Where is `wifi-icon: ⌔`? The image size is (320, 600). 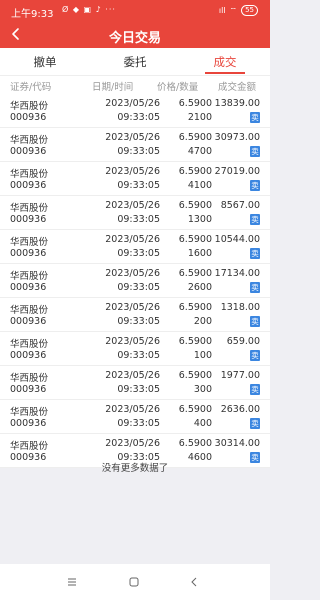 wifi-icon: ⌔ is located at coordinates (233, 10).